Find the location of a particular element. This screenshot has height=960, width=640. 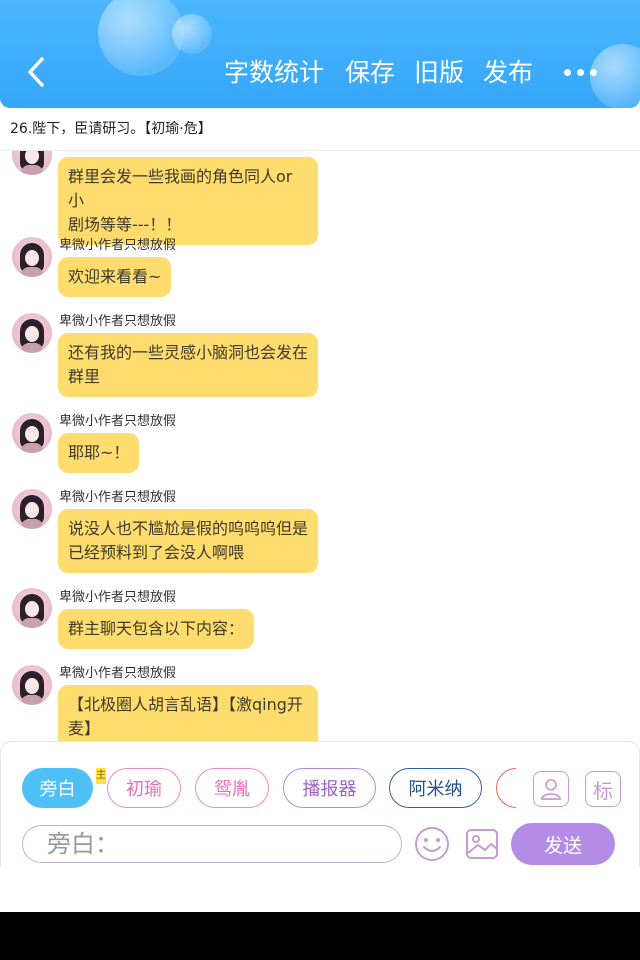

image-button is located at coordinates (482, 844).